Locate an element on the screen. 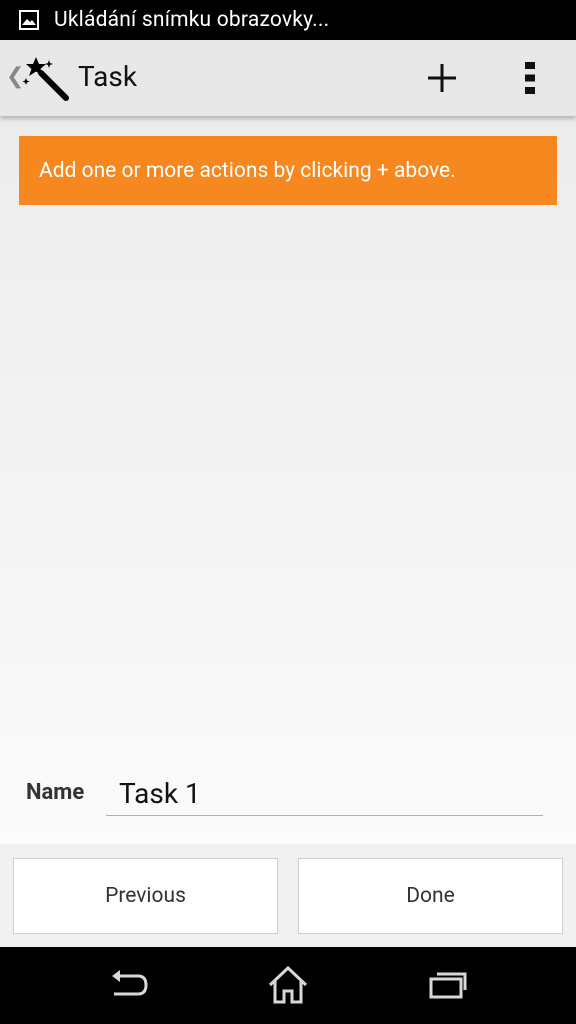  navigation-bar is located at coordinates (288, 985).